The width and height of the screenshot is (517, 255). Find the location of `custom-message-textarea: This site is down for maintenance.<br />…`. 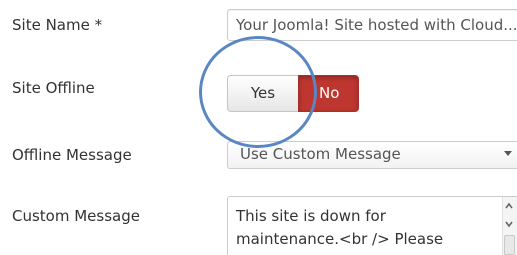

custom-message-textarea: This site is down for maintenance.<br />… is located at coordinates (372, 225).